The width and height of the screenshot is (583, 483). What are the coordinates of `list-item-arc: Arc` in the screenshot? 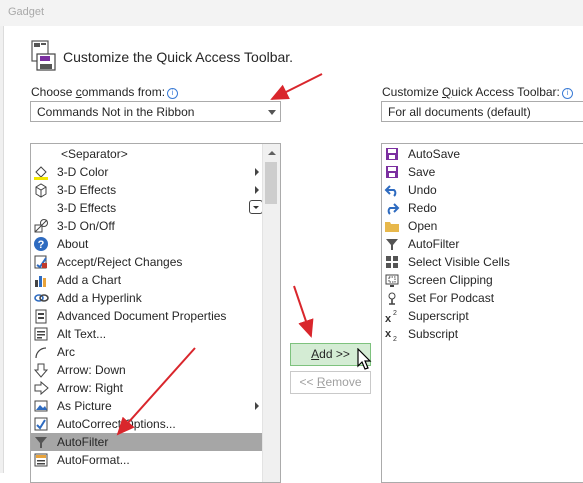 It's located at (147, 352).